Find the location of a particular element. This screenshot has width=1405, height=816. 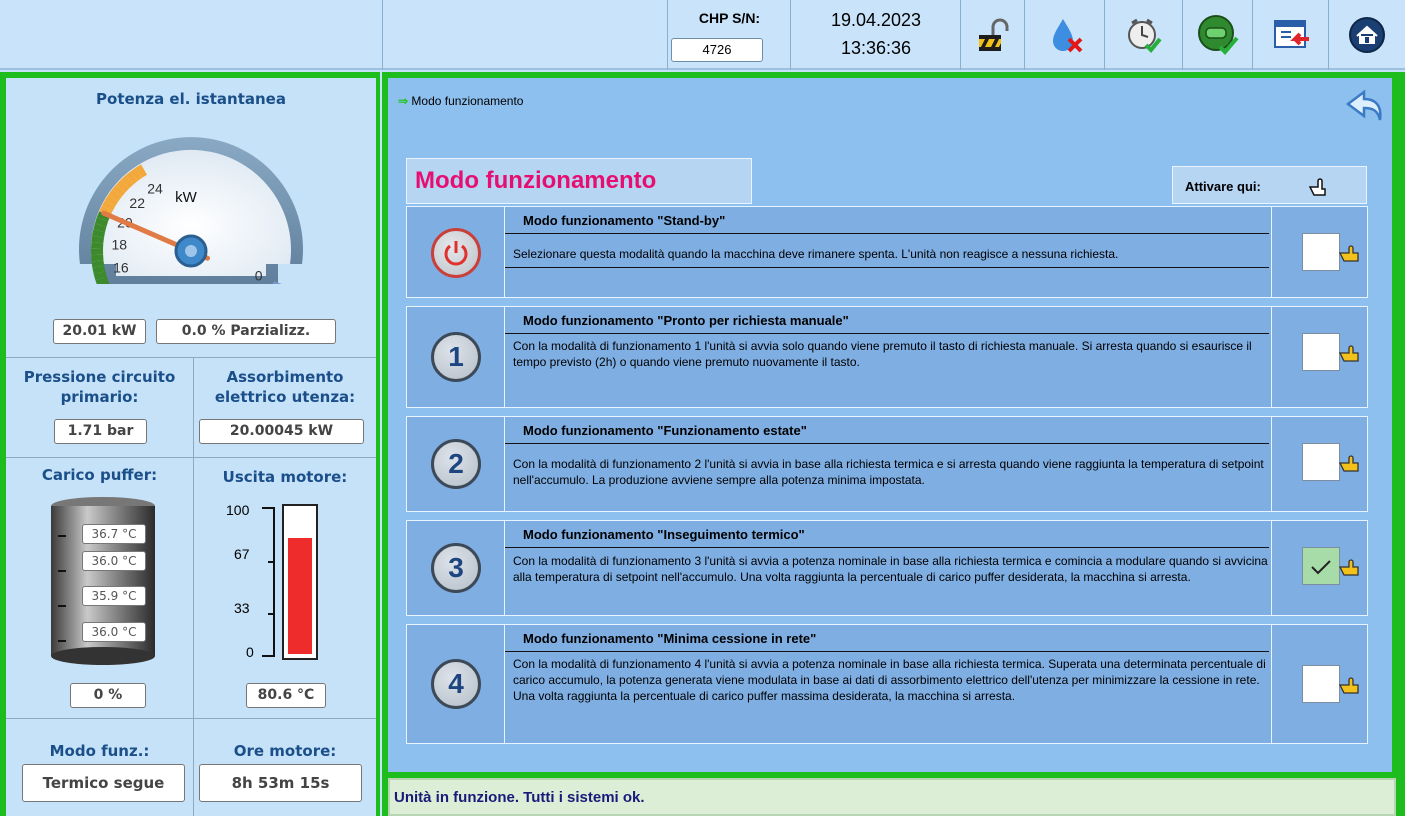

power-gauge: 024681012141618202224 kW is located at coordinates (191, 210).